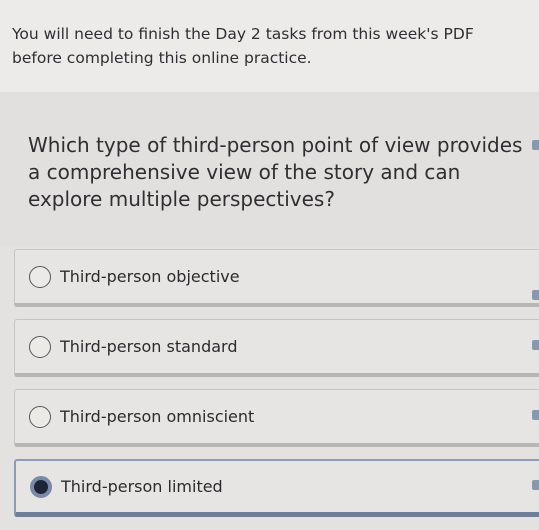 The image size is (539, 530). Describe the element at coordinates (149, 346) in the screenshot. I see `option-label: Third-person standard` at that location.